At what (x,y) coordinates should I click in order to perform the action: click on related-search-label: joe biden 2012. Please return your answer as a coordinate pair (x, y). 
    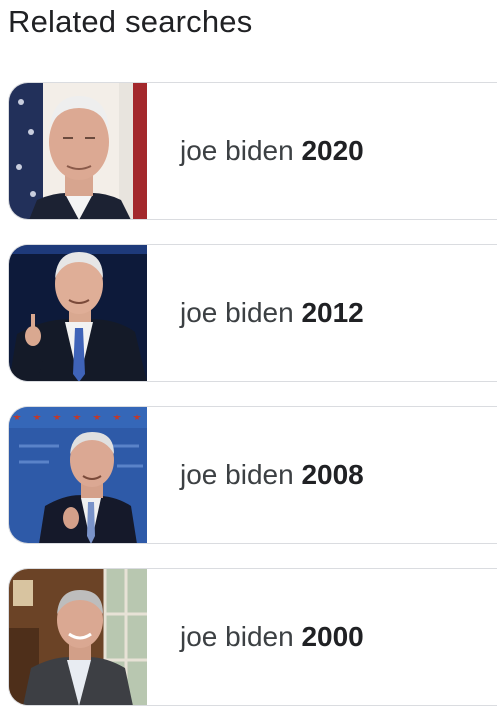
    Looking at the image, I should click on (272, 313).